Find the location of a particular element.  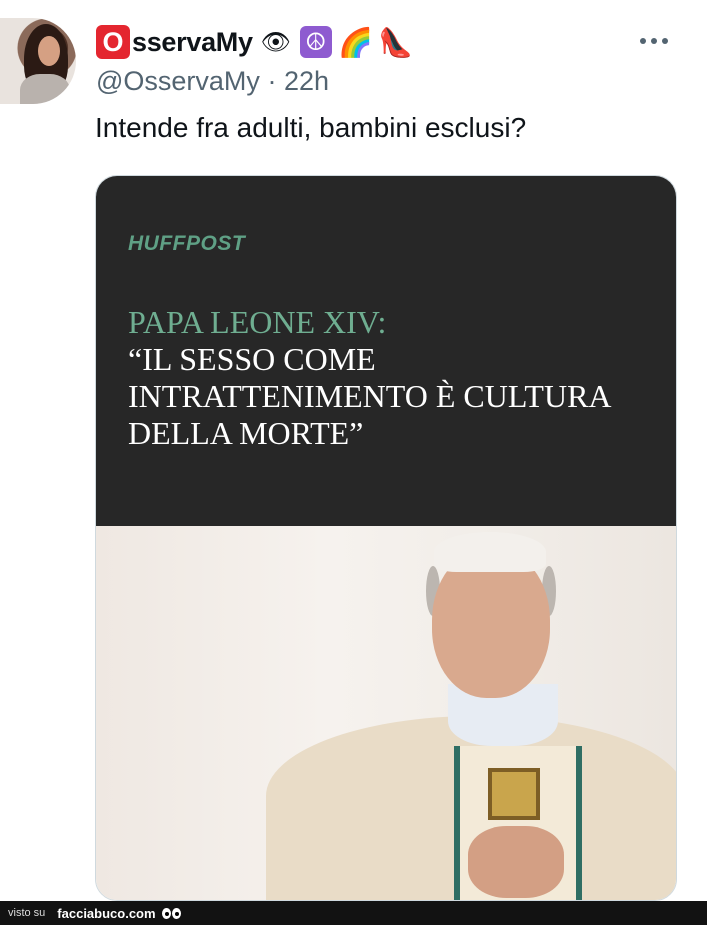

display-name: sservaMy is located at coordinates (192, 42).